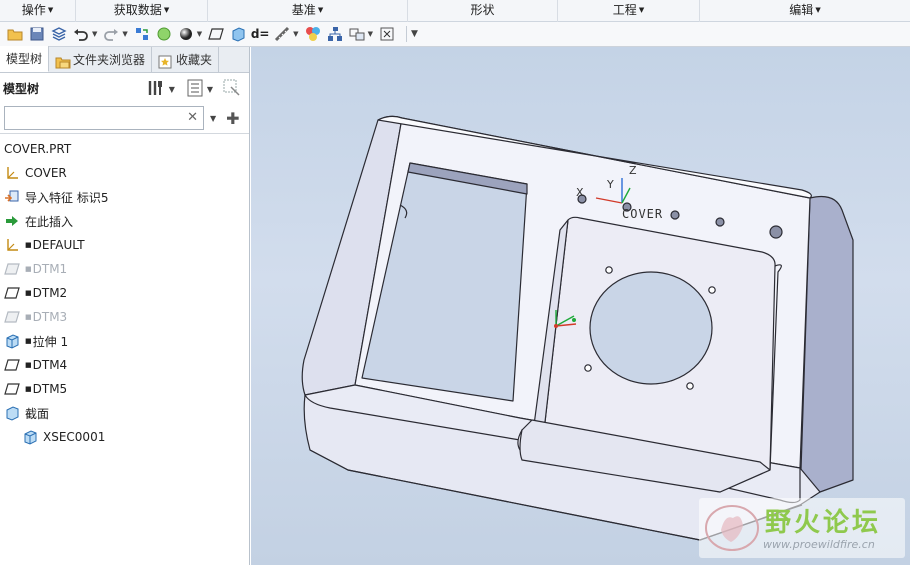 This screenshot has width=910, height=565. I want to click on appearance-gallery-icon, so click(313, 34).